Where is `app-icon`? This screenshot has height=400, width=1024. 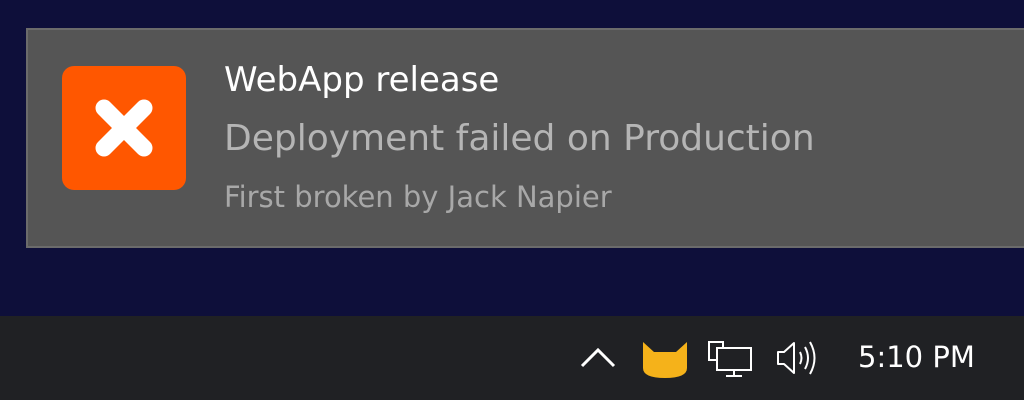
app-icon is located at coordinates (124, 128).